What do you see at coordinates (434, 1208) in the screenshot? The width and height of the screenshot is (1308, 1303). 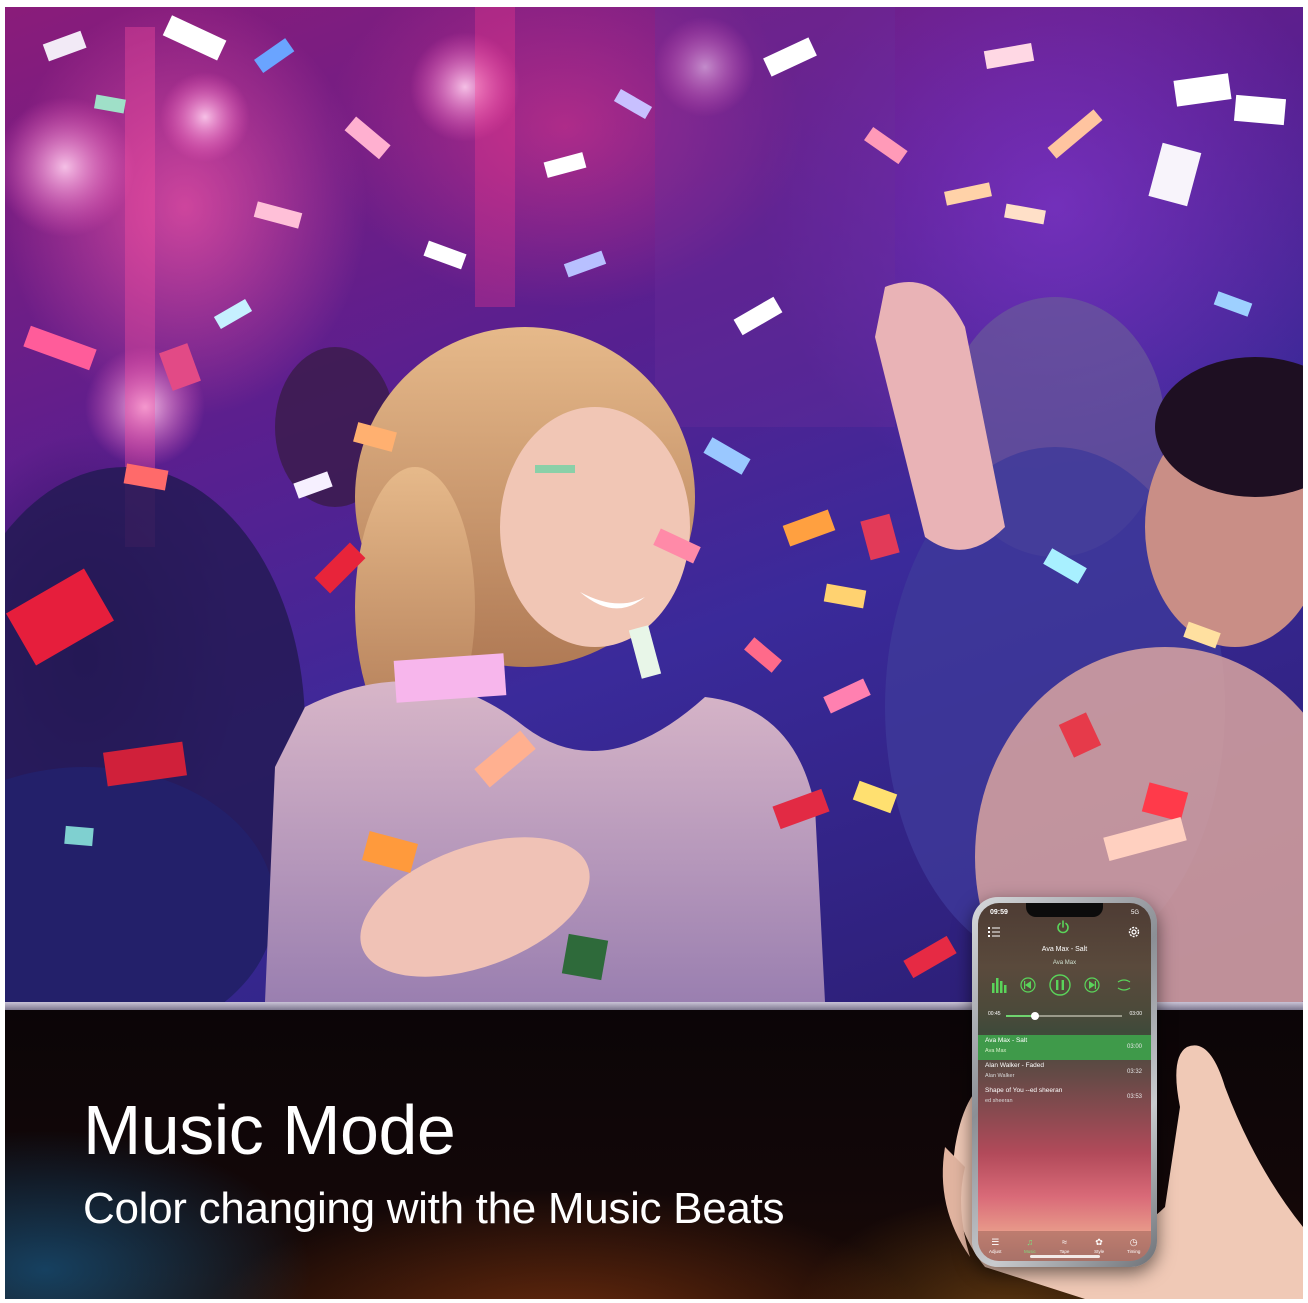 I see `feature-subtitle: Color changing with the Music Beats` at bounding box center [434, 1208].